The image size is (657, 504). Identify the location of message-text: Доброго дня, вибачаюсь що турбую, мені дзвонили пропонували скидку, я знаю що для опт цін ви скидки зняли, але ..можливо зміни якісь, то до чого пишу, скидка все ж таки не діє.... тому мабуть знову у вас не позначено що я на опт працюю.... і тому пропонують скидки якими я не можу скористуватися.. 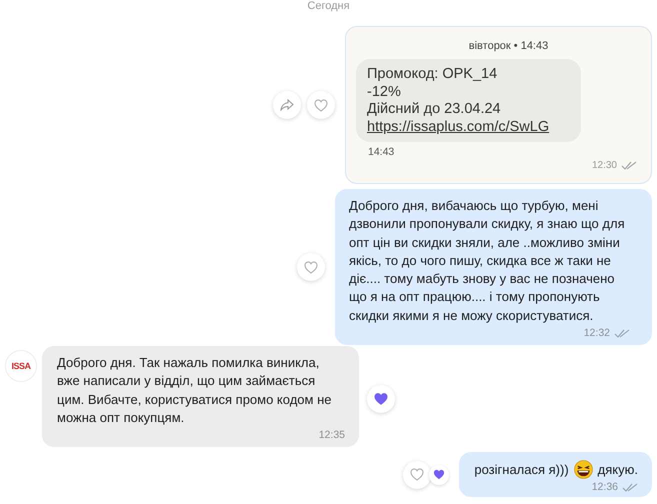
(487, 261).